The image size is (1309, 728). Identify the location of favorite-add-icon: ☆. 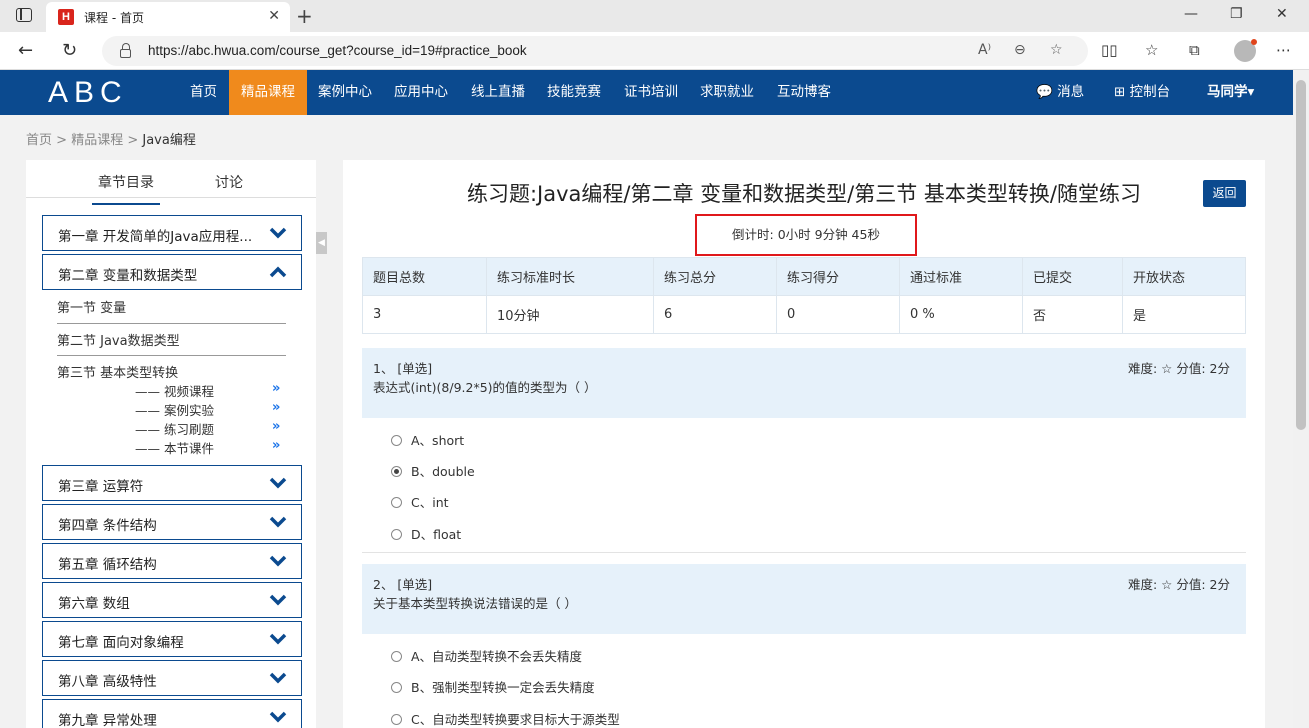
(1056, 50).